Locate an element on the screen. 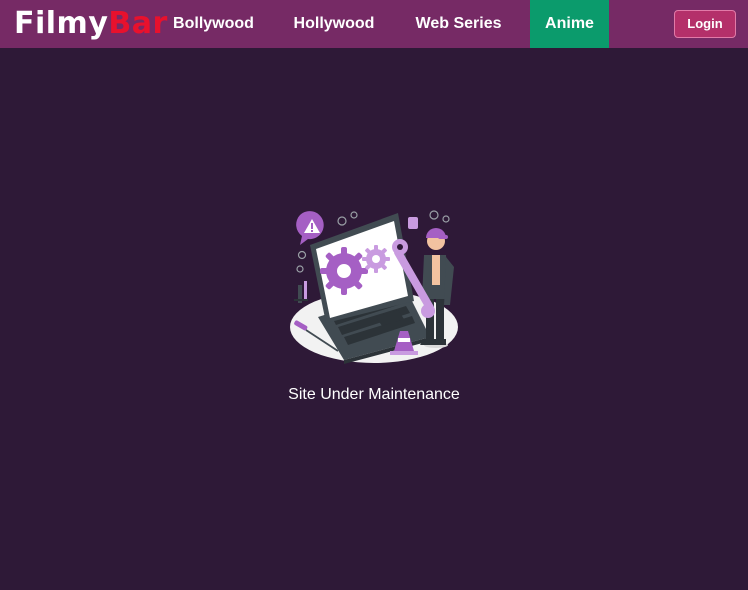  nav-item-anime: Anime is located at coordinates (569, 24).